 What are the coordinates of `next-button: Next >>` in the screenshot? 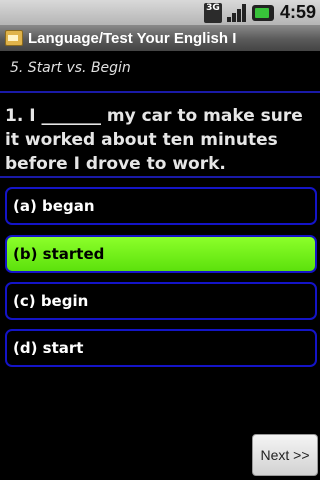 It's located at (285, 455).